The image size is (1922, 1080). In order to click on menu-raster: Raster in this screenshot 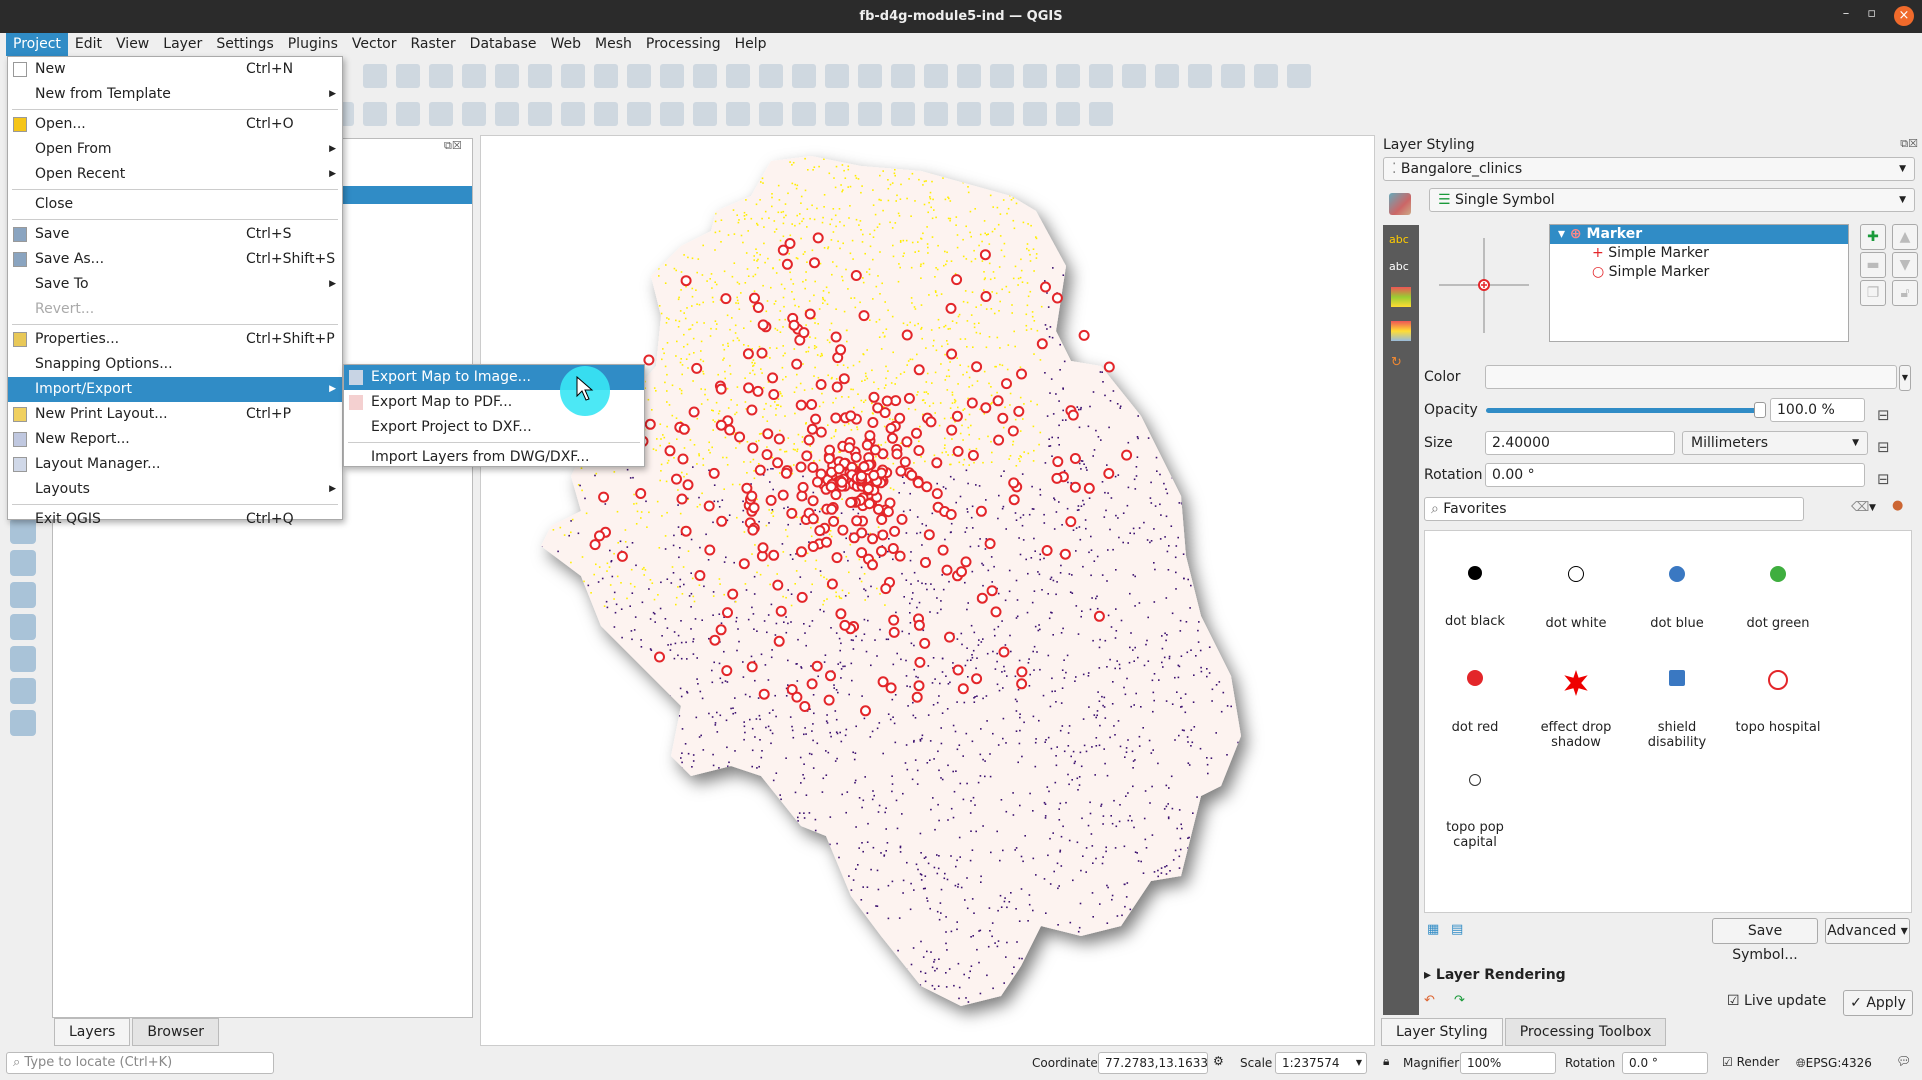, I will do `click(433, 44)`.